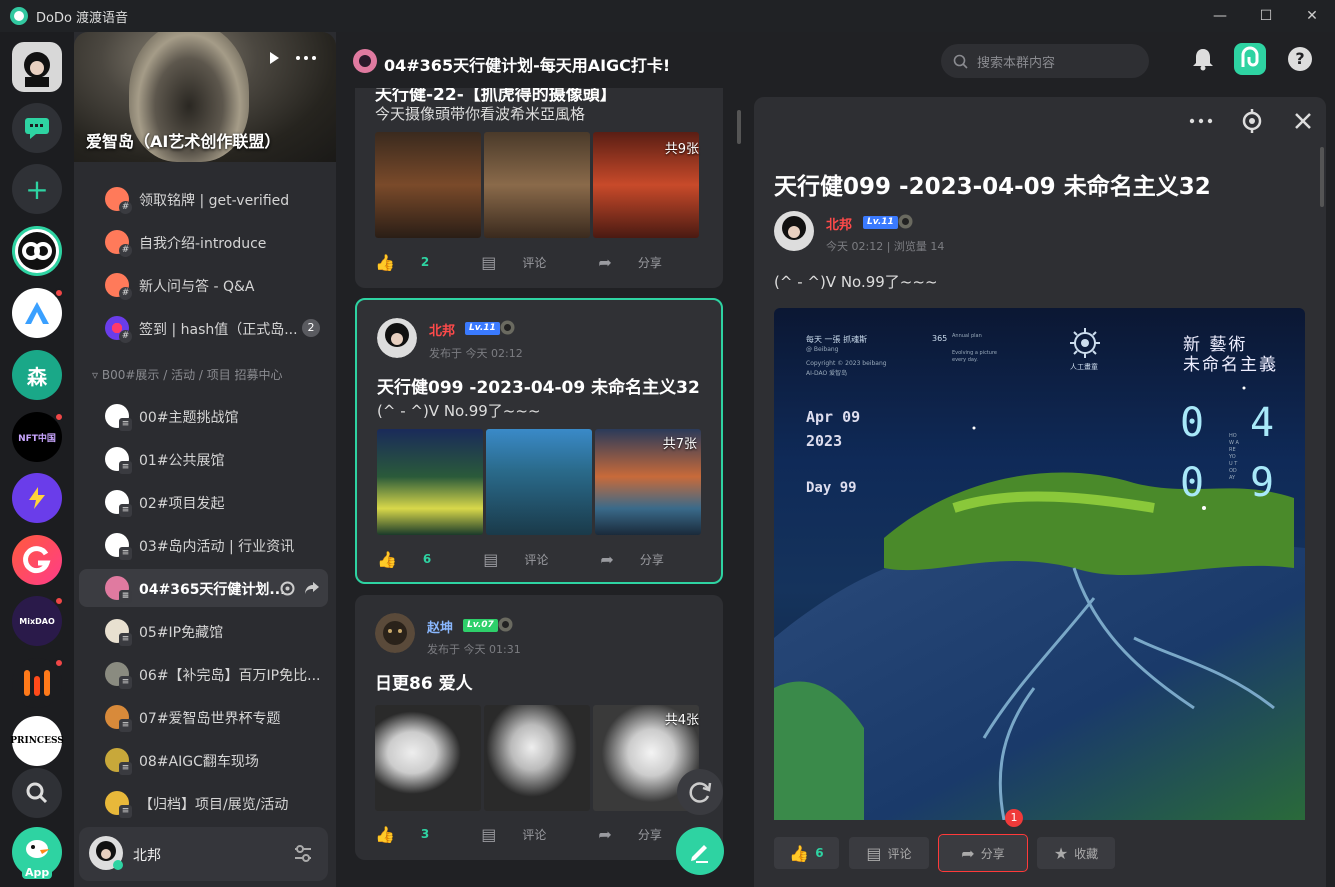 This screenshot has width=1335, height=887. Describe the element at coordinates (806, 853) in the screenshot. I see `detail-like-button: 👍 6` at that location.